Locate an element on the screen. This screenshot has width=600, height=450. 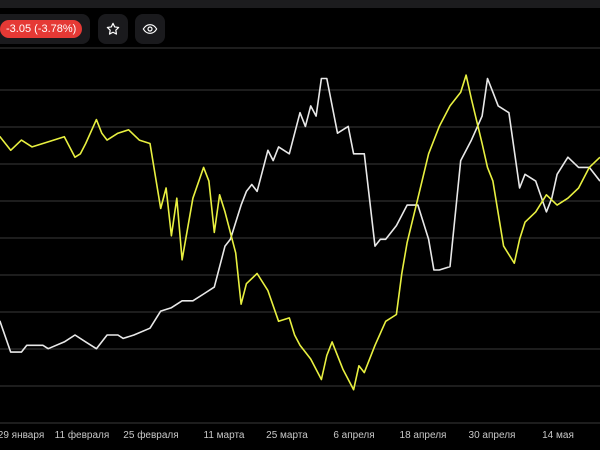
watch-button is located at coordinates (150, 29).